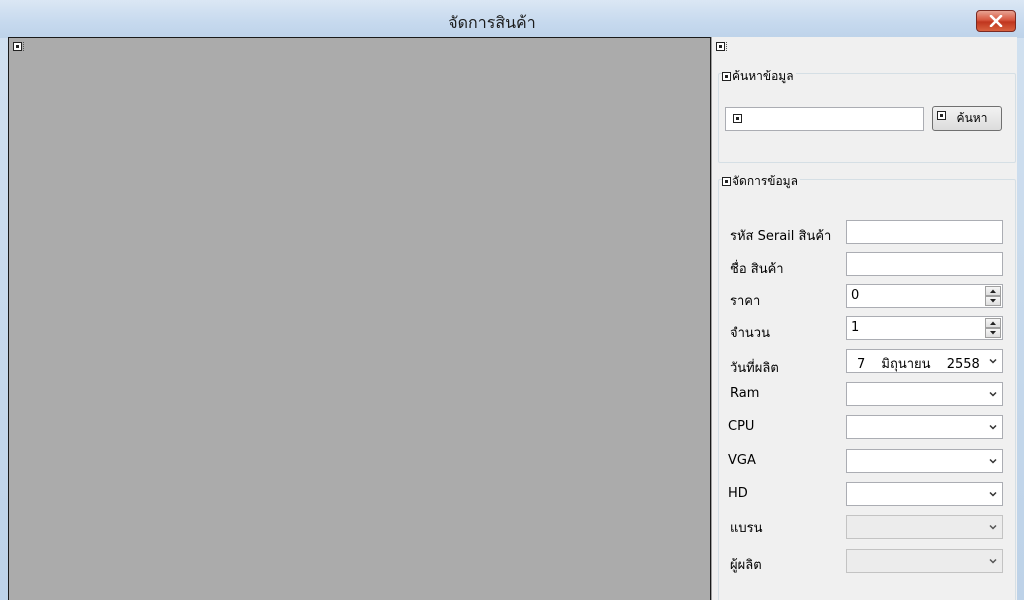 Image resolution: width=1024 pixels, height=600 pixels. I want to click on price-spinner, so click(993, 296).